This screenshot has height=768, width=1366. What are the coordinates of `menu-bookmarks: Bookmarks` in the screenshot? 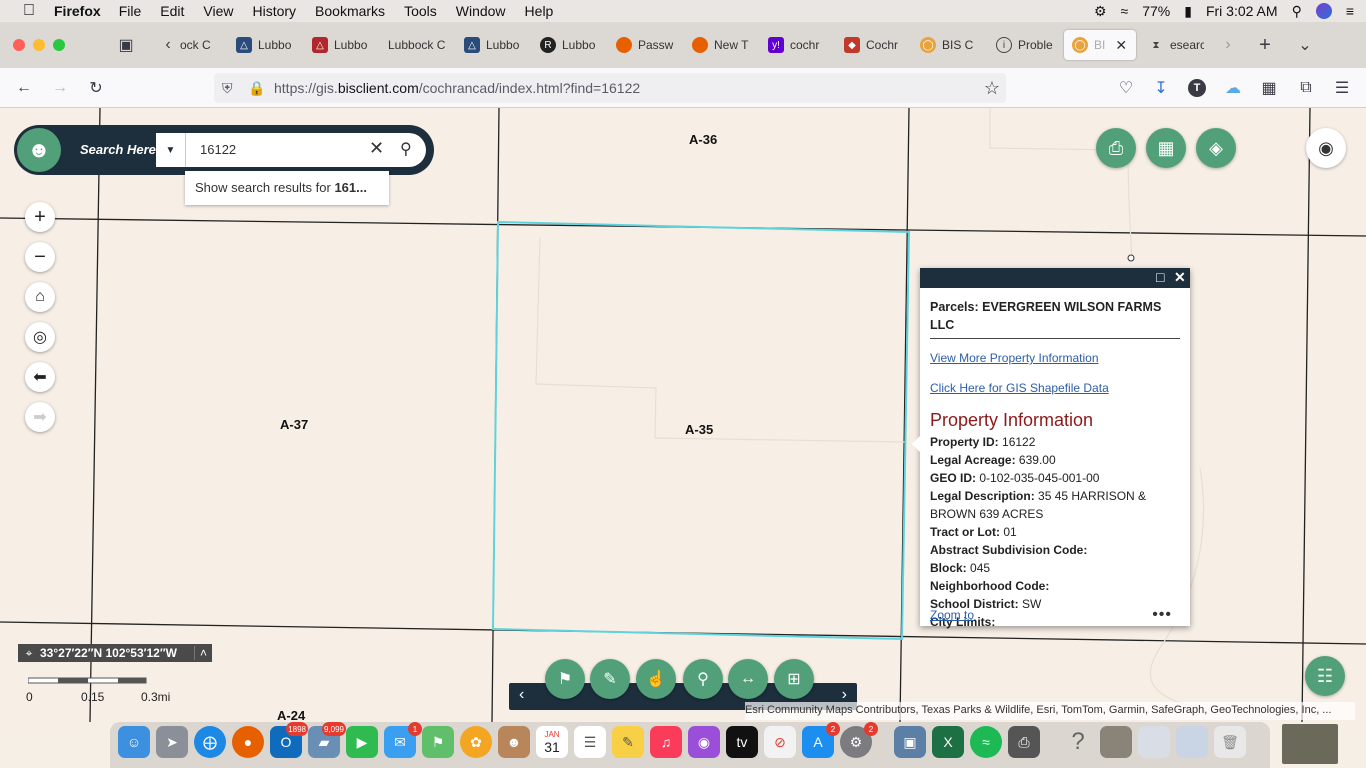 It's located at (350, 11).